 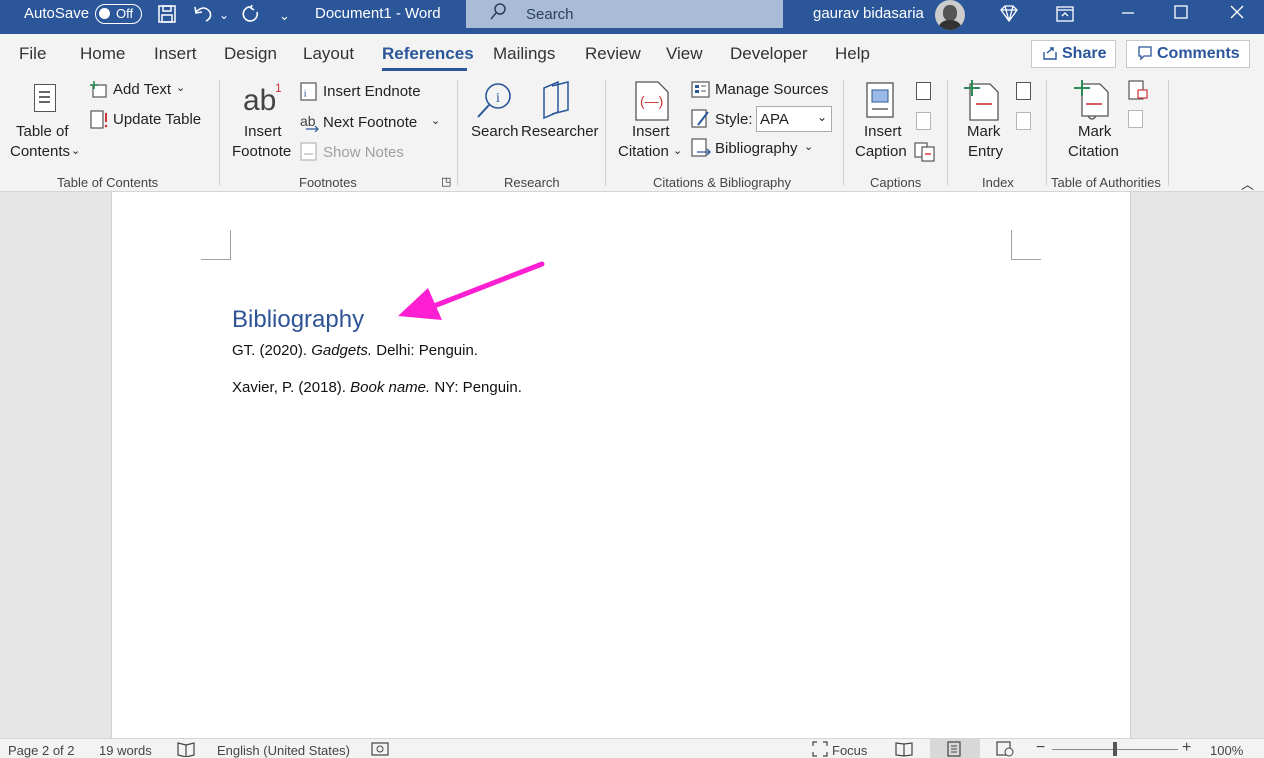 What do you see at coordinates (309, 153) in the screenshot?
I see `show-notes-icon` at bounding box center [309, 153].